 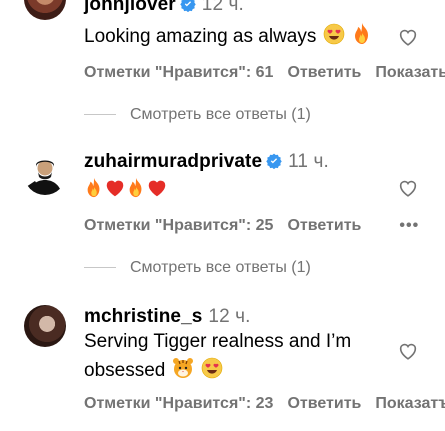 I want to click on username-text: johnjlover, so click(x=130, y=7).